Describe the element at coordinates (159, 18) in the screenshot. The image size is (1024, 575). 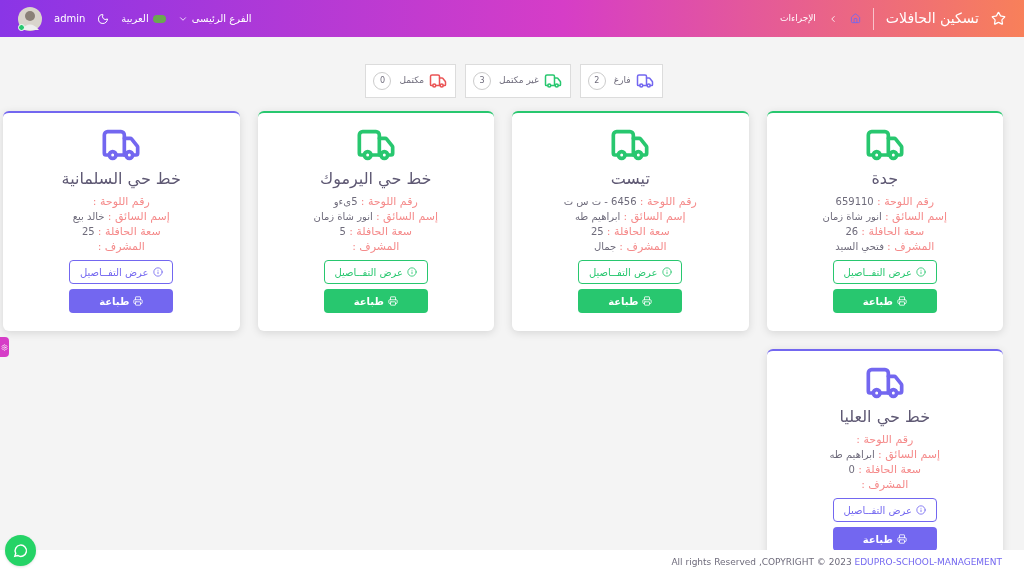
I see `flag-icon` at that location.